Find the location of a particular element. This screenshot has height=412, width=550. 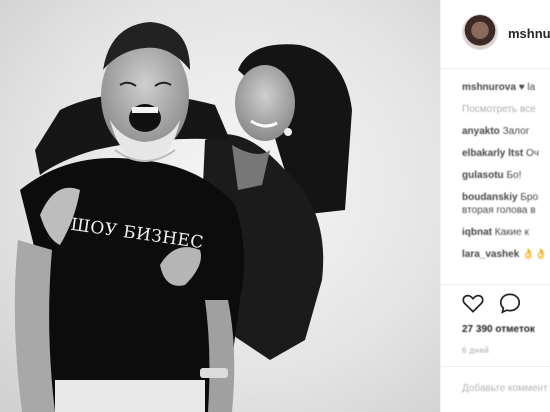

list-item: iqbnat Какие к is located at coordinates (506, 232).